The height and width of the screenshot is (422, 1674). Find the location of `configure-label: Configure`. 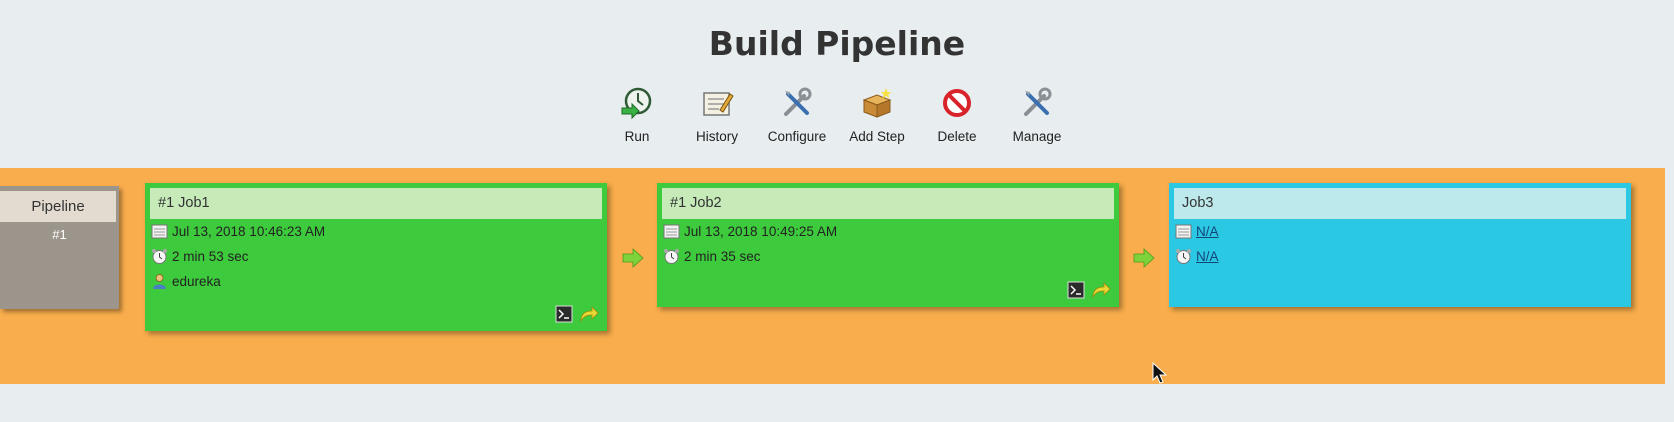

configure-label: Configure is located at coordinates (797, 136).